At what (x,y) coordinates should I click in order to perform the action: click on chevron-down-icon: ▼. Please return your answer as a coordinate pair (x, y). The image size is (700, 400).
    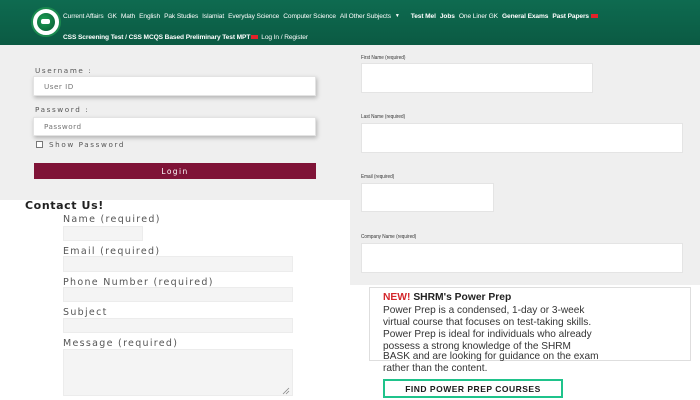
    Looking at the image, I should click on (397, 16).